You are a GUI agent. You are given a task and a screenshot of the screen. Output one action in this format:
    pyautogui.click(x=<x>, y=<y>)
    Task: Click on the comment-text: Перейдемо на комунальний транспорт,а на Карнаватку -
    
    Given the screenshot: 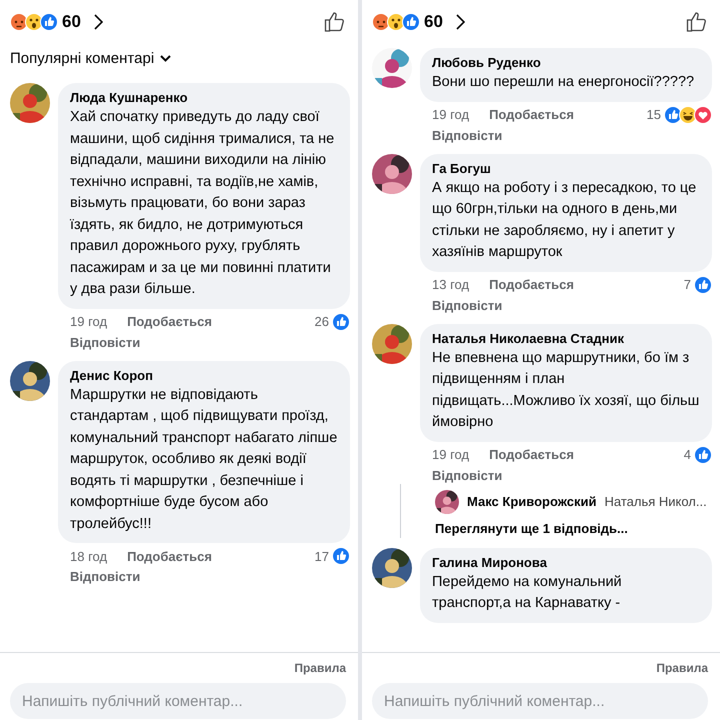 What is the action you would take?
    pyautogui.click(x=527, y=592)
    